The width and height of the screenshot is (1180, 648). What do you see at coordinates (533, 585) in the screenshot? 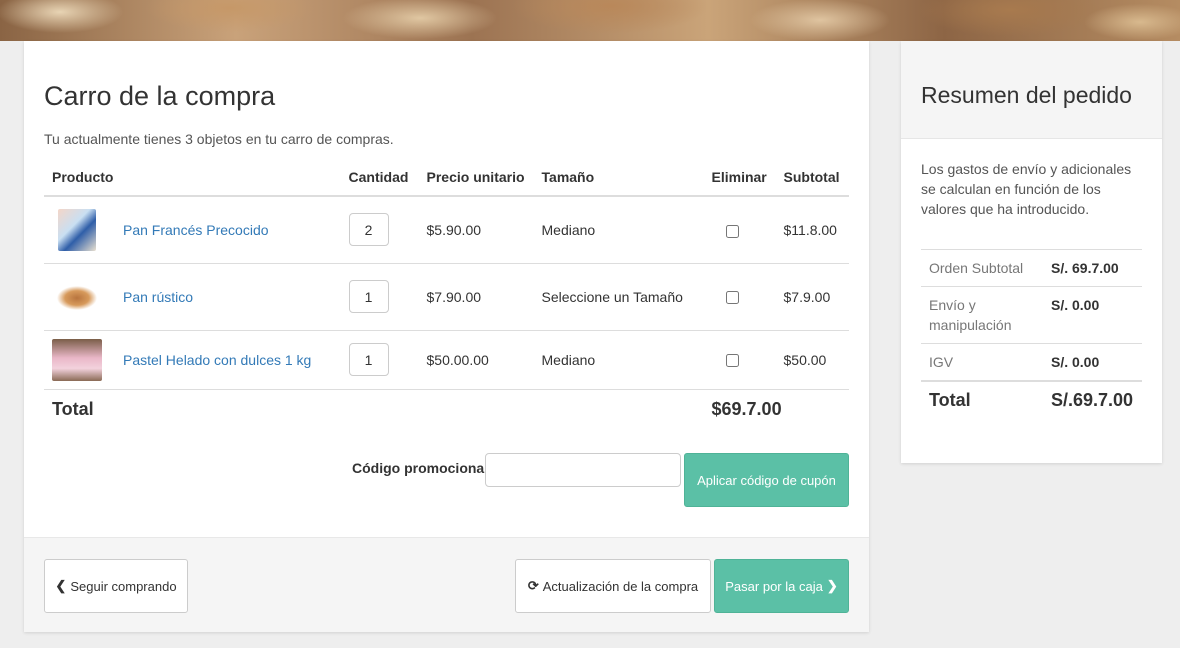
I see `refresh-icon: ⟳` at bounding box center [533, 585].